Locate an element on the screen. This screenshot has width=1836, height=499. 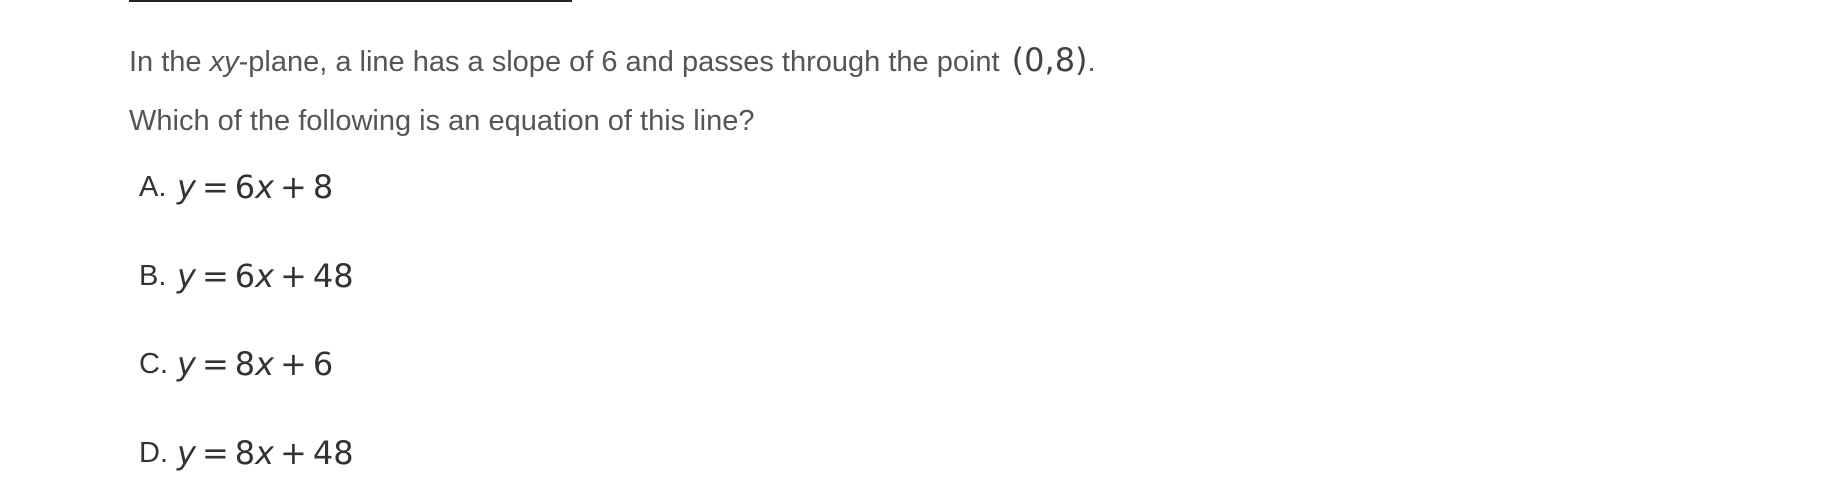
choice-c: C. y = 8x +6 is located at coordinates (236, 364).